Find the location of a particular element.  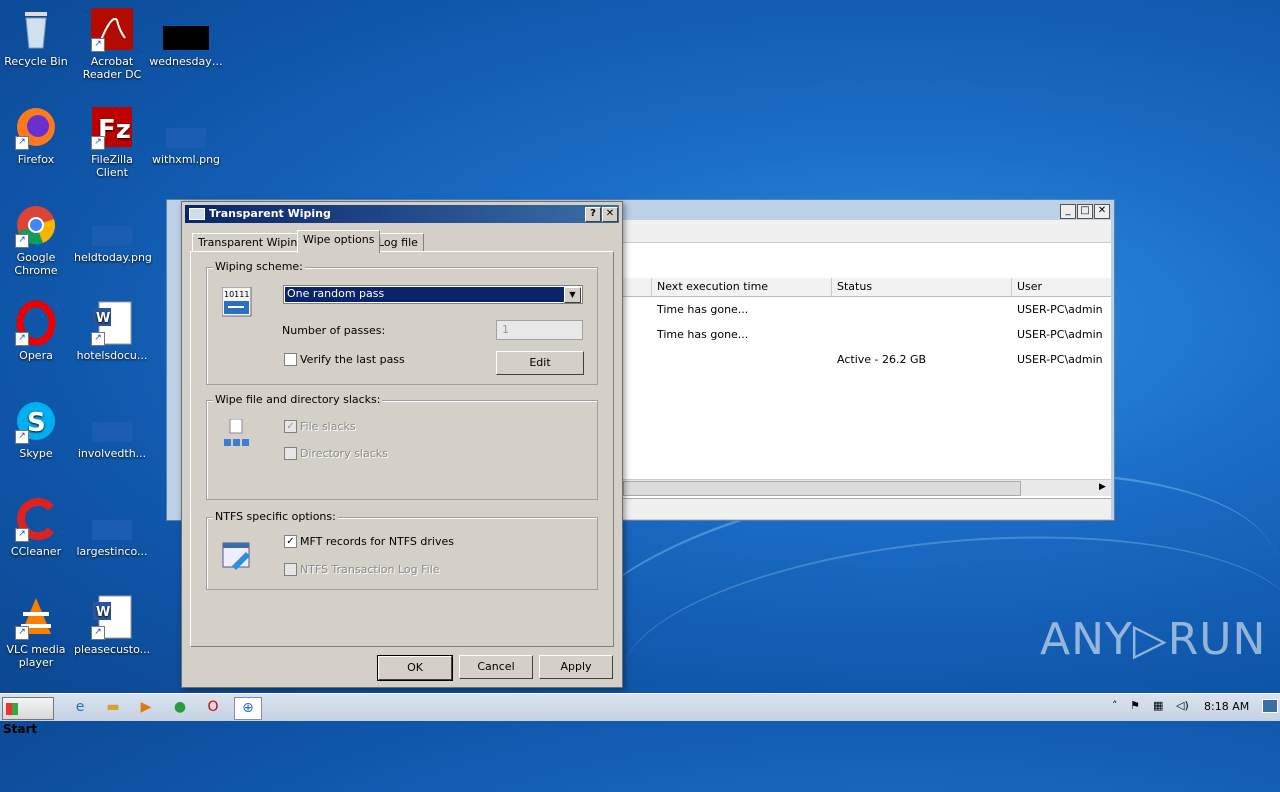

desktop-icon-opera: ↗ Opera is located at coordinates (37, 331).